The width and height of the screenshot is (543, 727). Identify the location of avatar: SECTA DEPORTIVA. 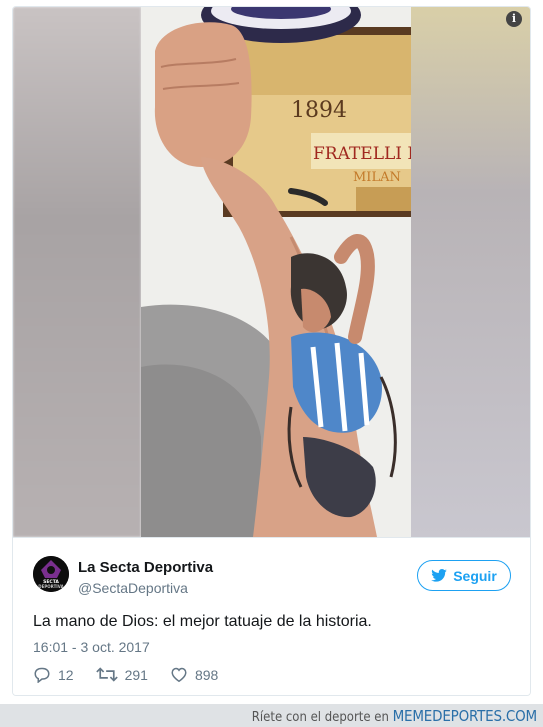
(51, 574).